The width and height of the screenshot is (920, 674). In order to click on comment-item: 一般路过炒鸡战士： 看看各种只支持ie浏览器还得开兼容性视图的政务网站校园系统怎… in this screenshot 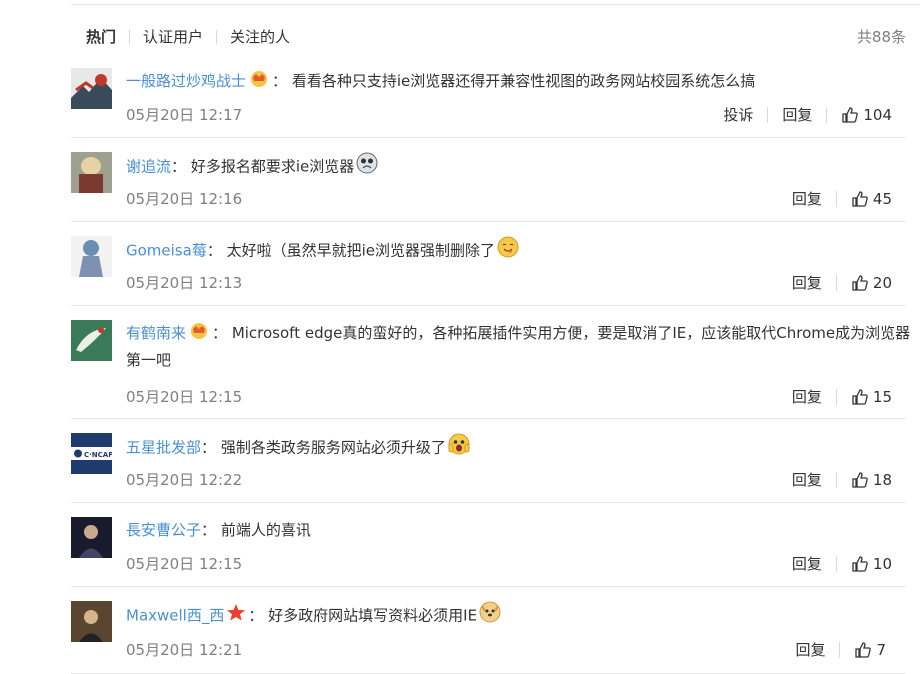, I will do `click(488, 96)`.